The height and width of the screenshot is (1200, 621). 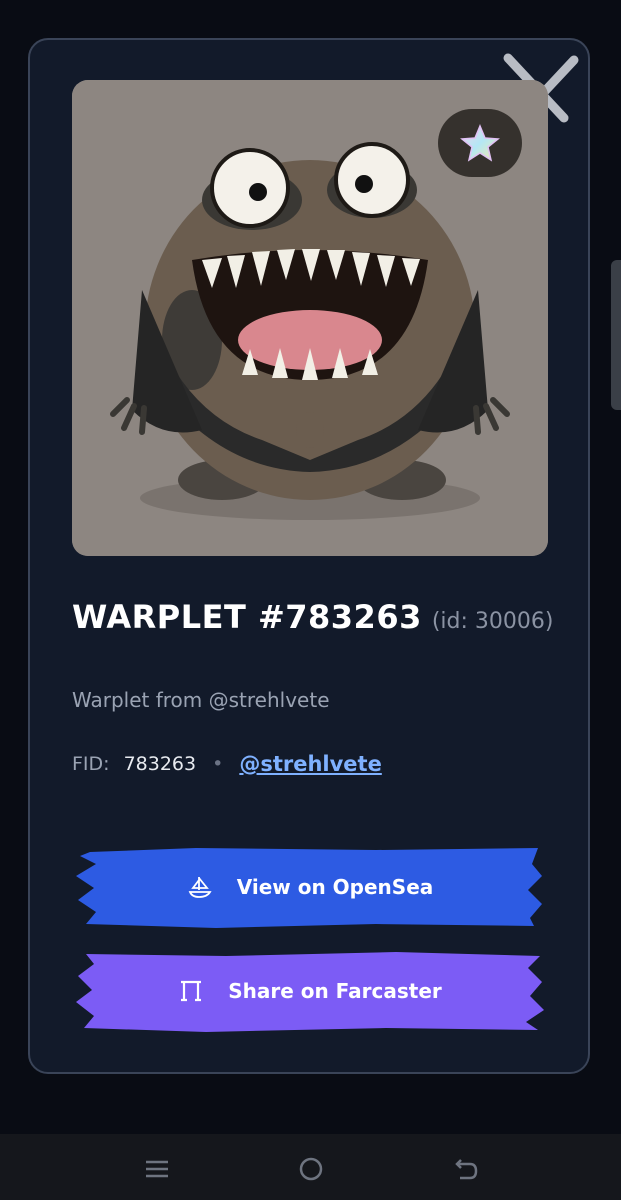 What do you see at coordinates (310, 764) in the screenshot?
I see `user-handle-link: @strehlvete` at bounding box center [310, 764].